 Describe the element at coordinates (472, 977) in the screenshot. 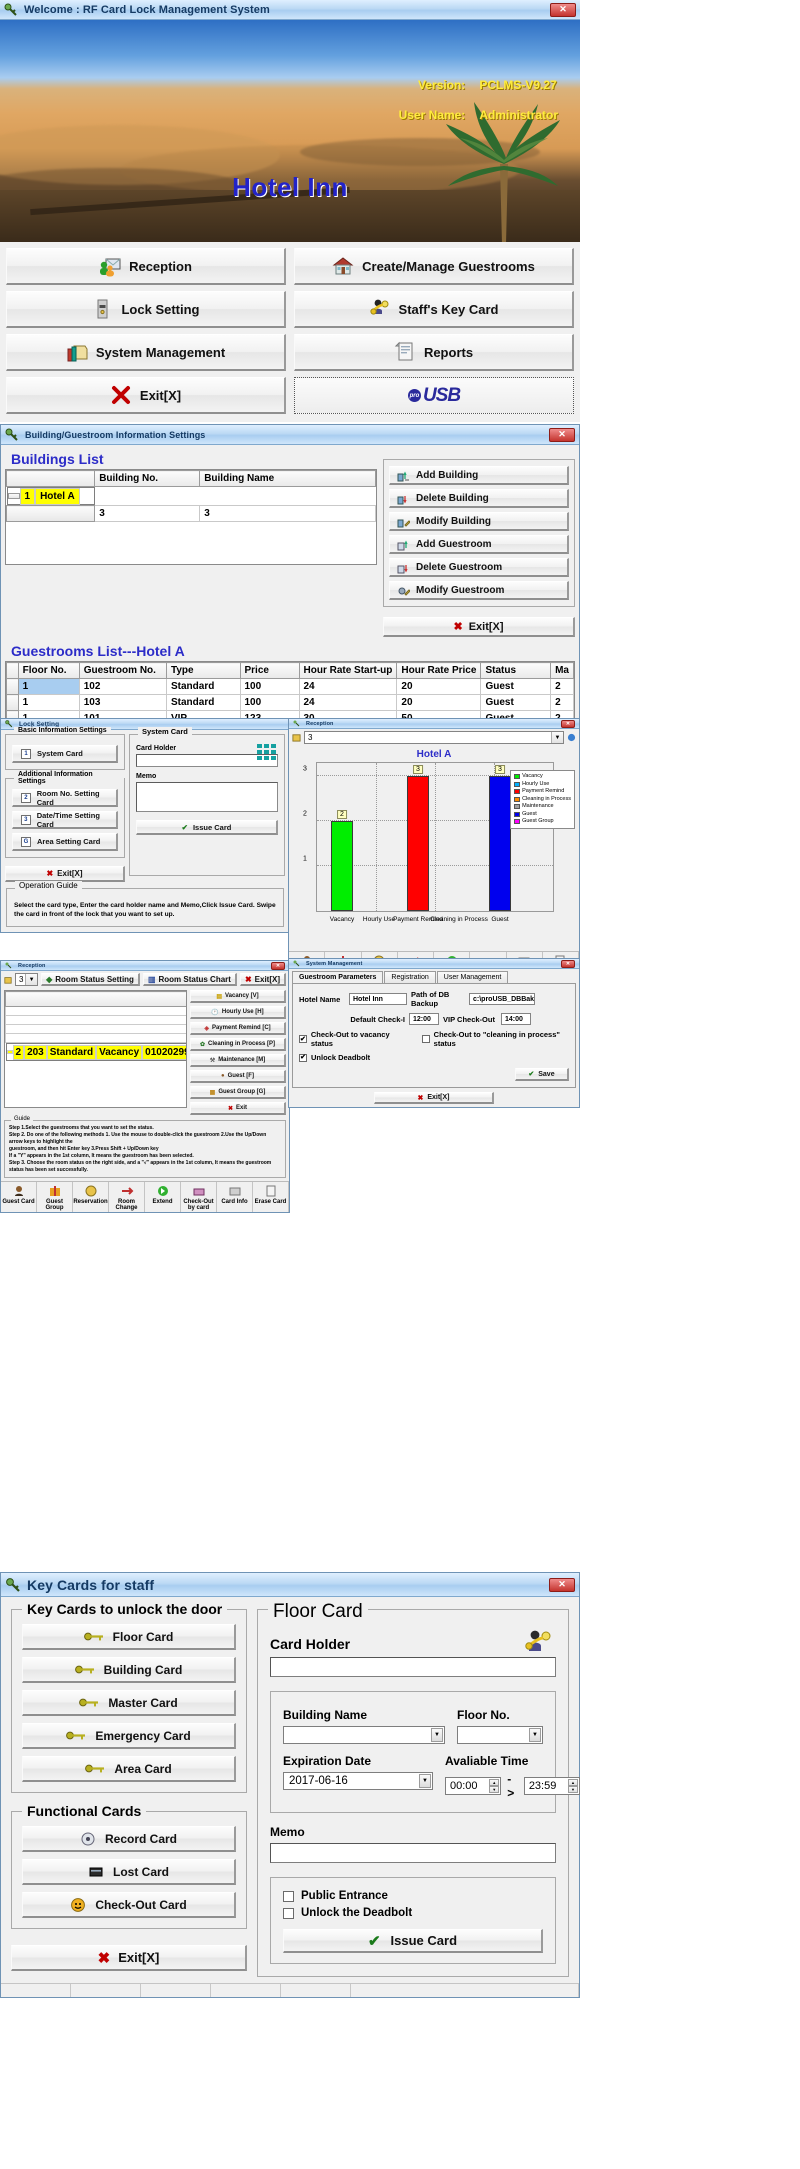

I see `tab-user-management: User Management` at that location.